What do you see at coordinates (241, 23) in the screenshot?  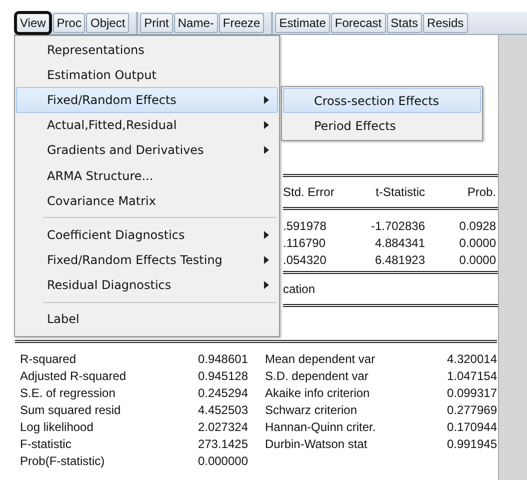 I see `toolbar-button: Freeze` at bounding box center [241, 23].